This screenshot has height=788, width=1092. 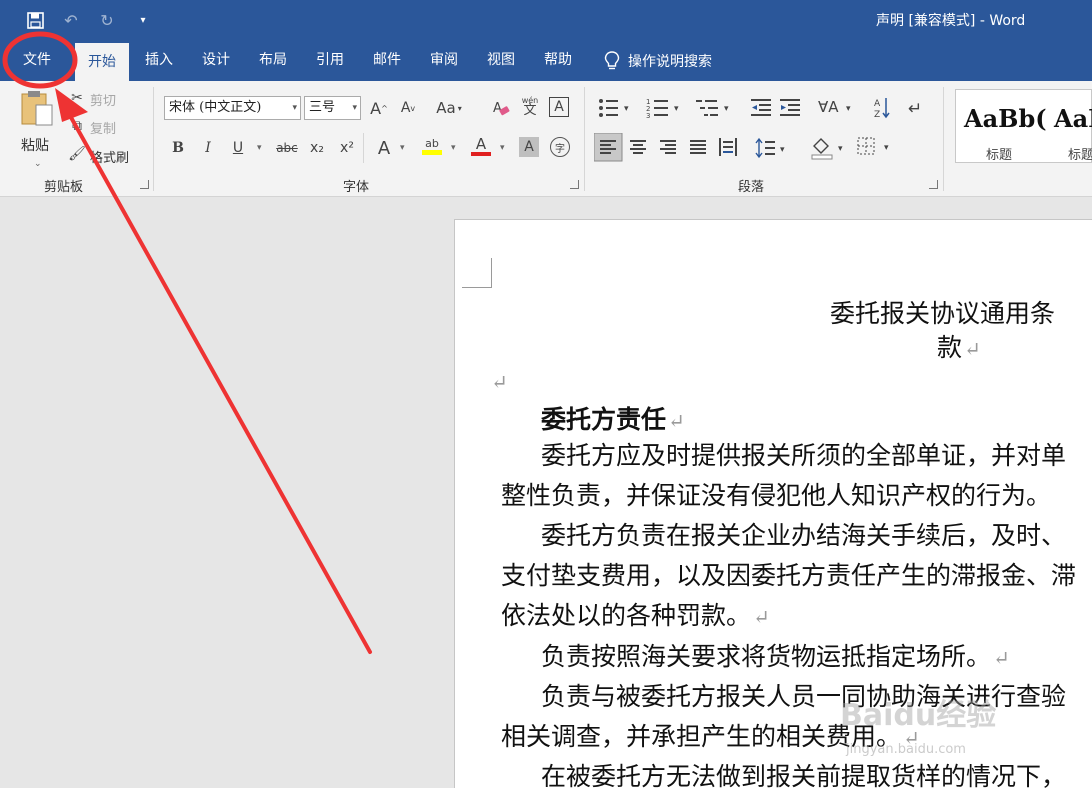 I want to click on subscript-button: x₂, so click(x=317, y=148).